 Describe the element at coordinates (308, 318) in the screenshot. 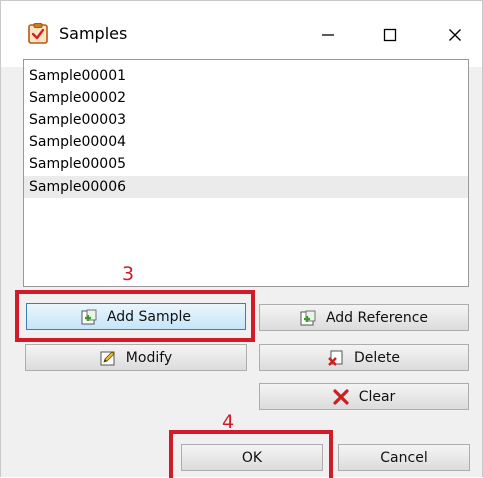

I see `add-reference-icon` at that location.